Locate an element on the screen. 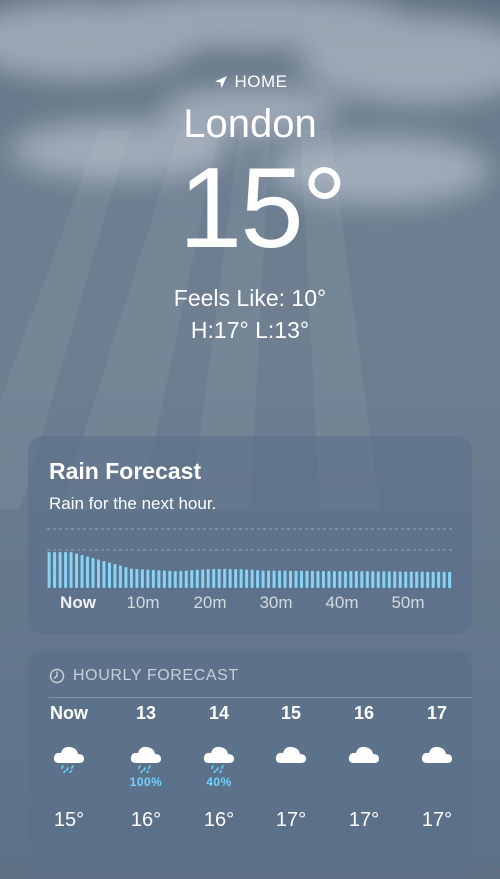 Image resolution: width=500 pixels, height=879 pixels. hour-time: 15 is located at coordinates (291, 713).